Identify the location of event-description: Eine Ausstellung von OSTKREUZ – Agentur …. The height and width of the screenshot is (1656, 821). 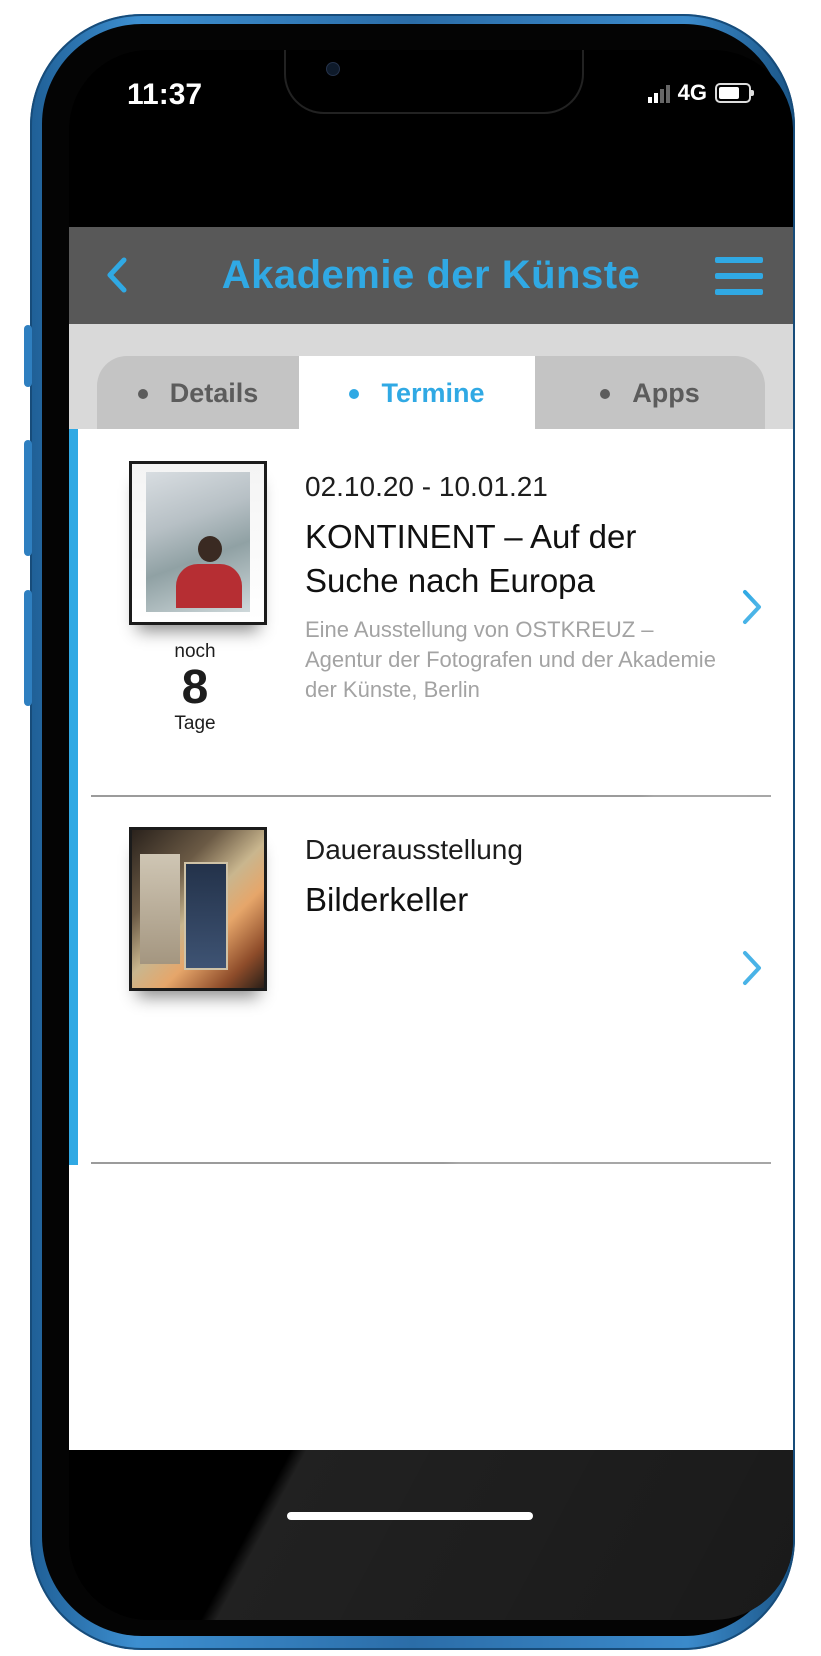
(510, 659).